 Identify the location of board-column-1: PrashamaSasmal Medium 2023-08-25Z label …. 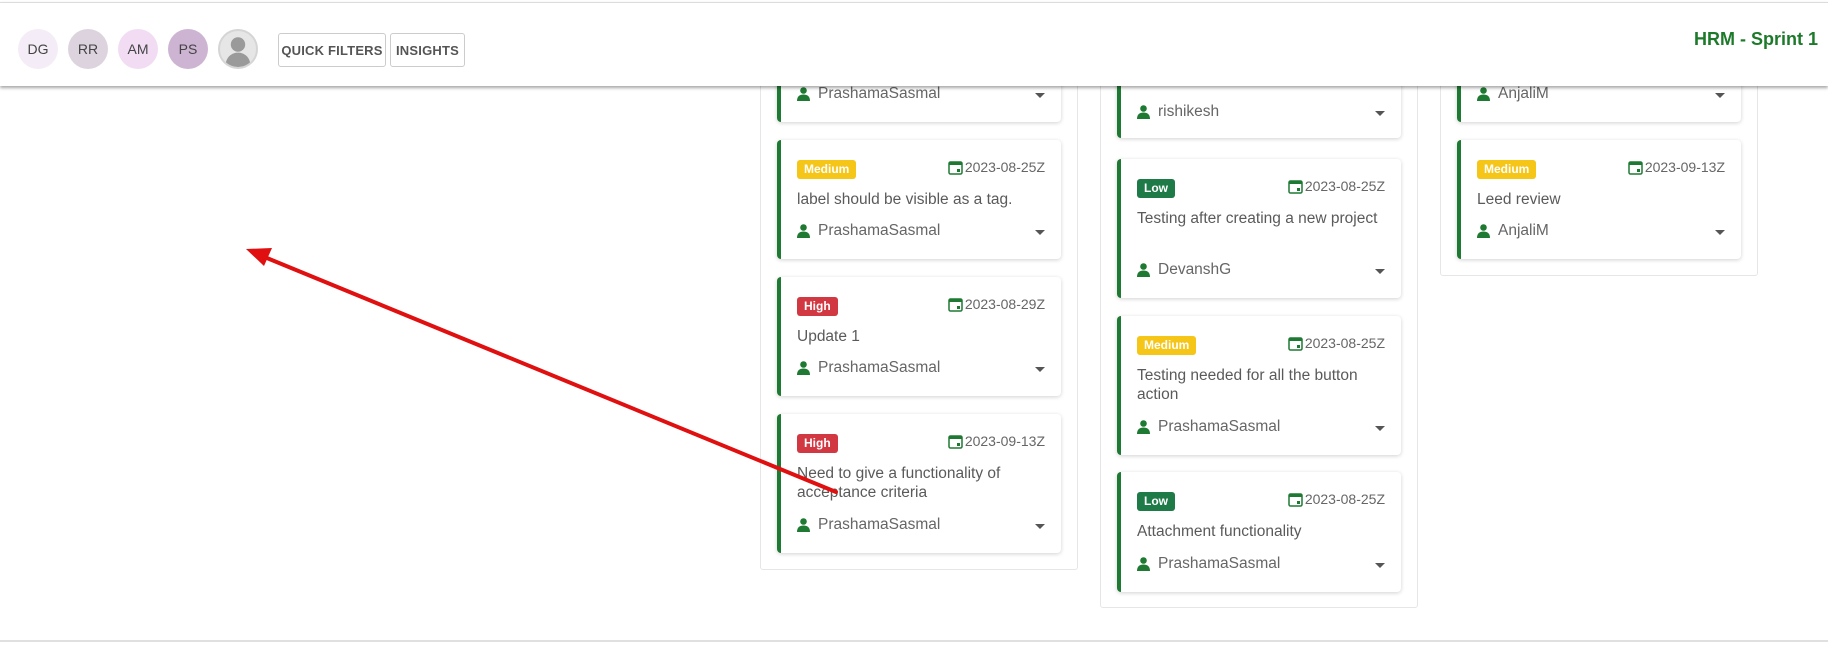
(919, 305).